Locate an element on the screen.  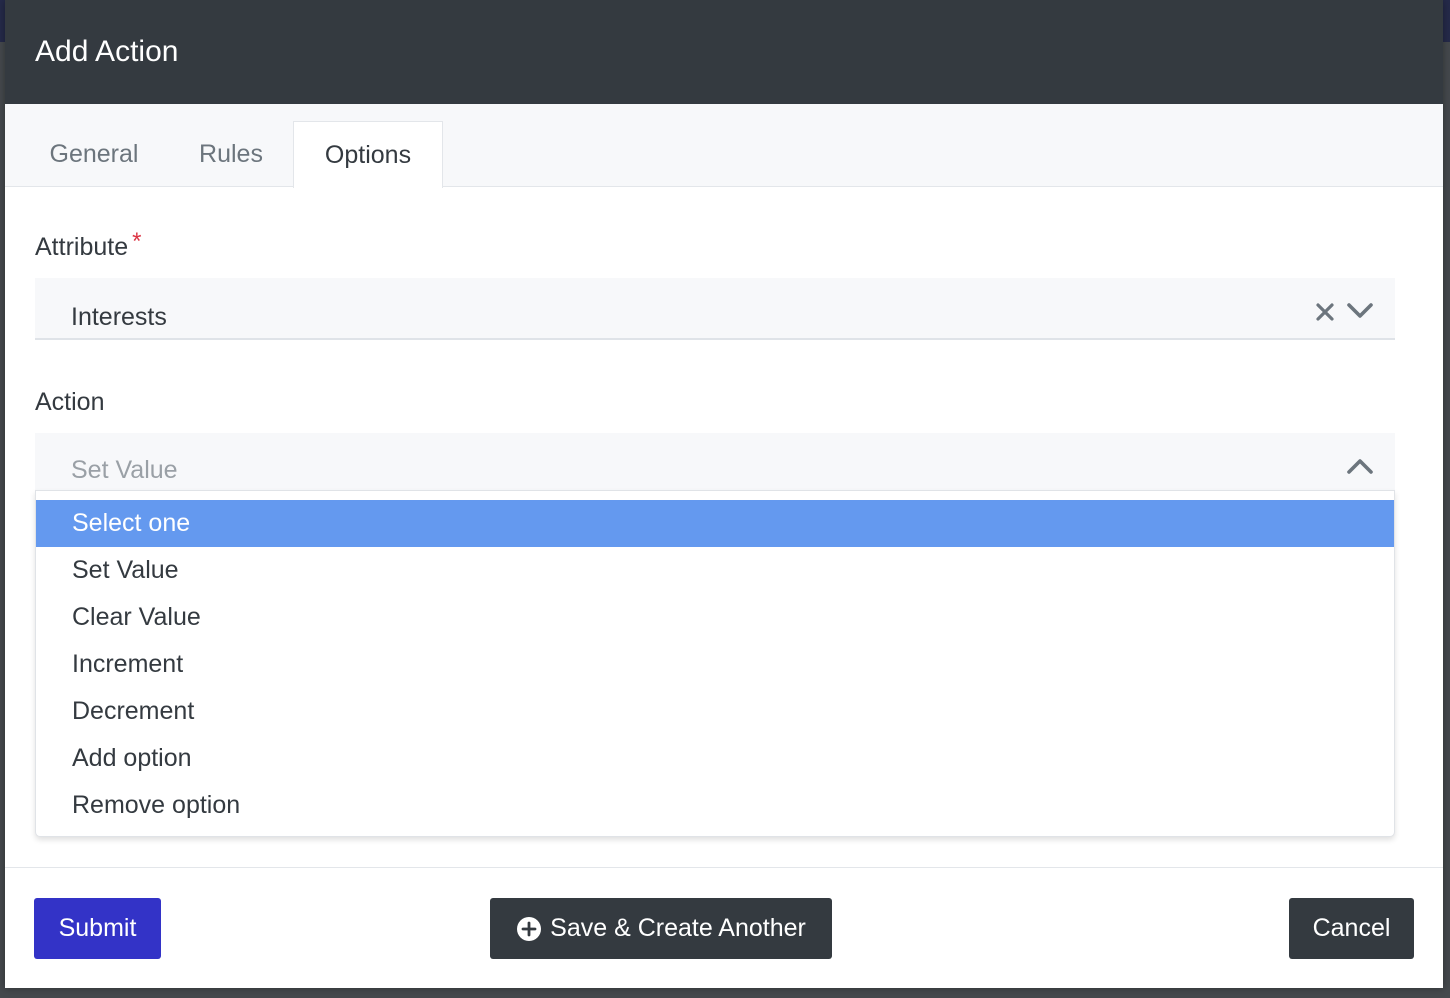
action-select: Set Value is located at coordinates (715, 462).